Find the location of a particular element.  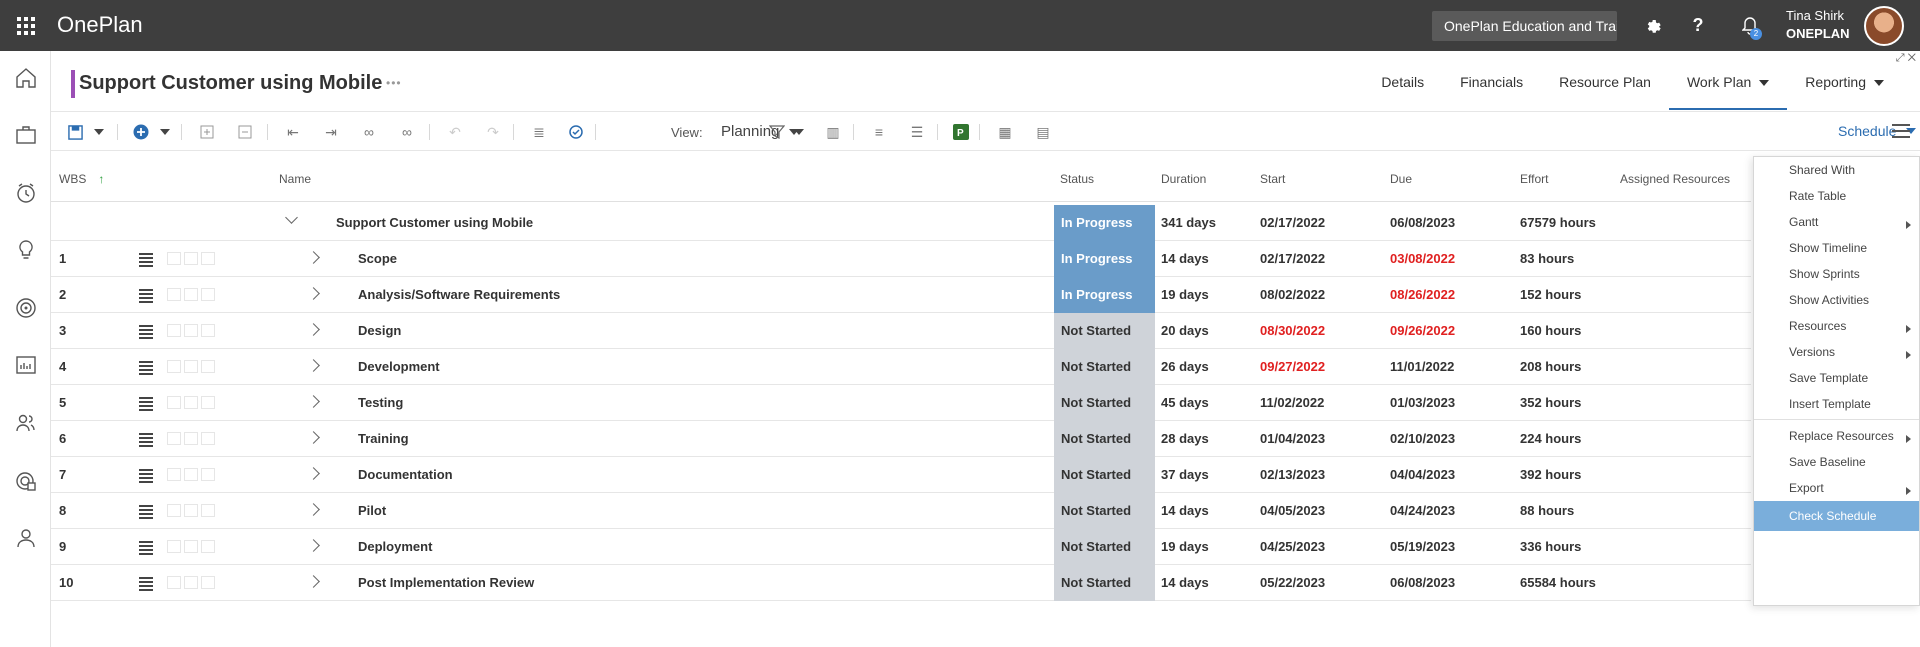

task-effort: 160 hours is located at coordinates (1550, 331).